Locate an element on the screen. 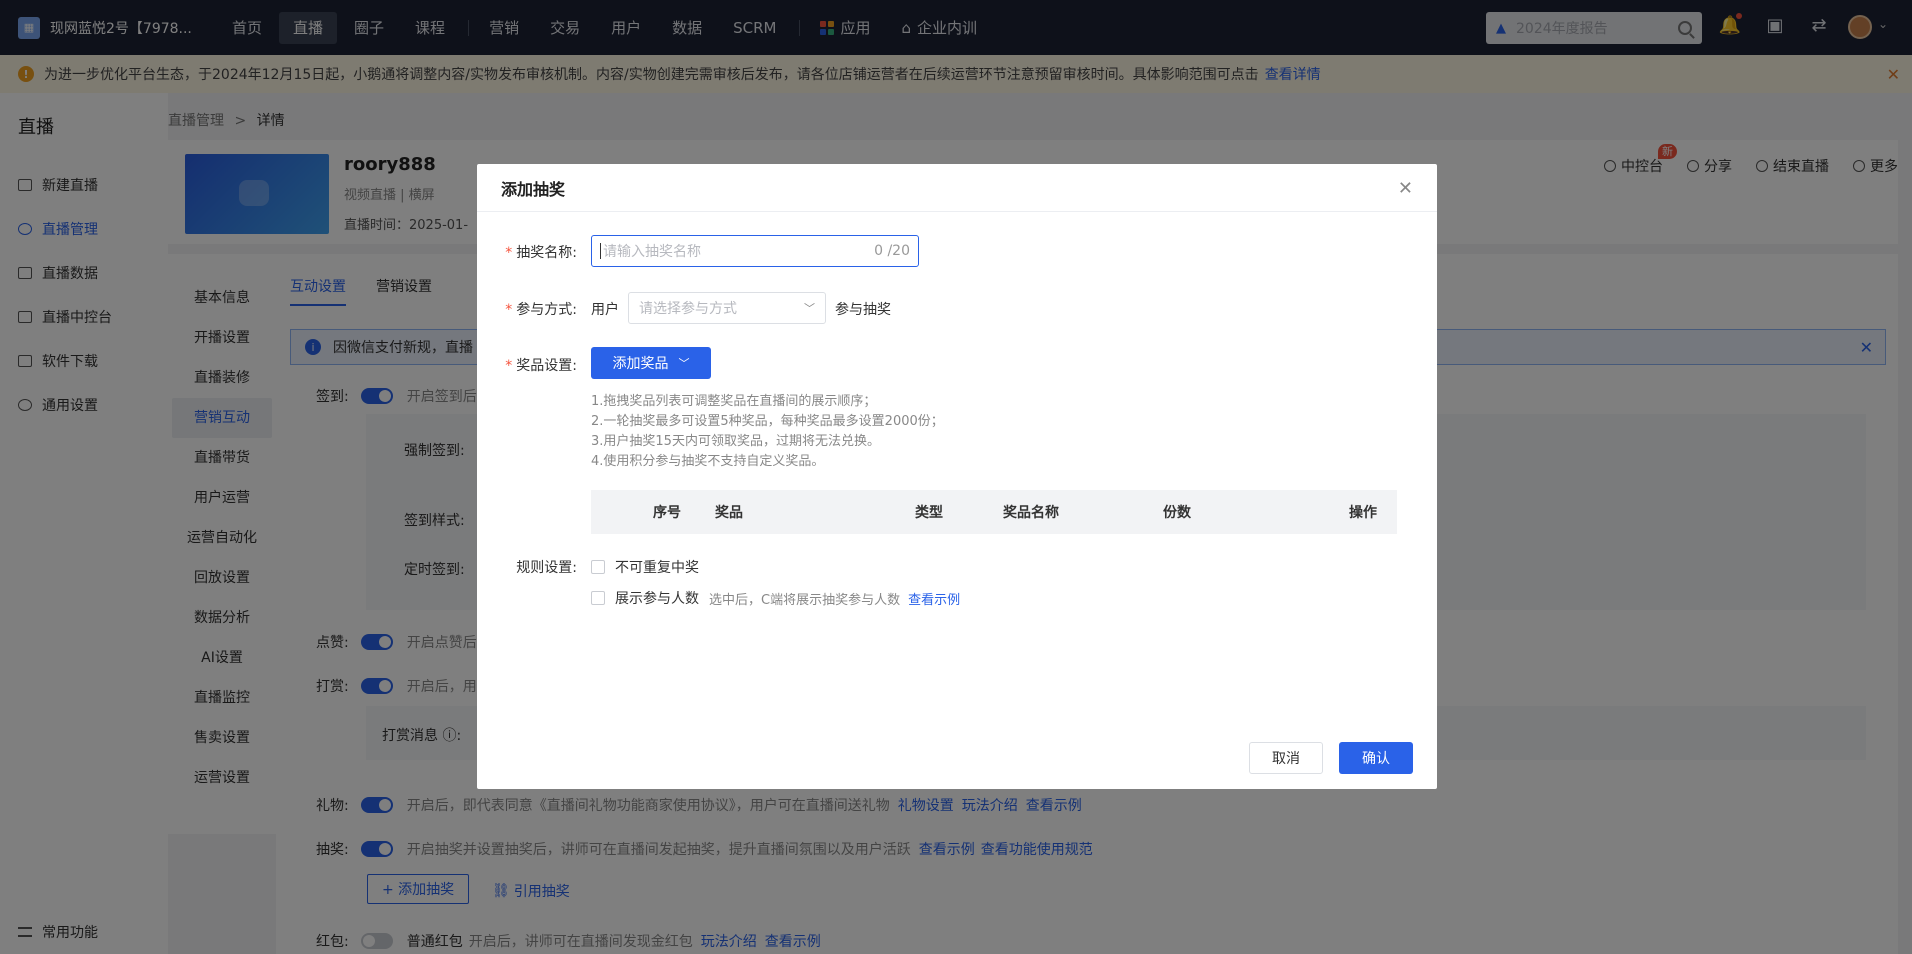 This screenshot has height=954, width=1912. confirm-button: 确认 is located at coordinates (1376, 758).